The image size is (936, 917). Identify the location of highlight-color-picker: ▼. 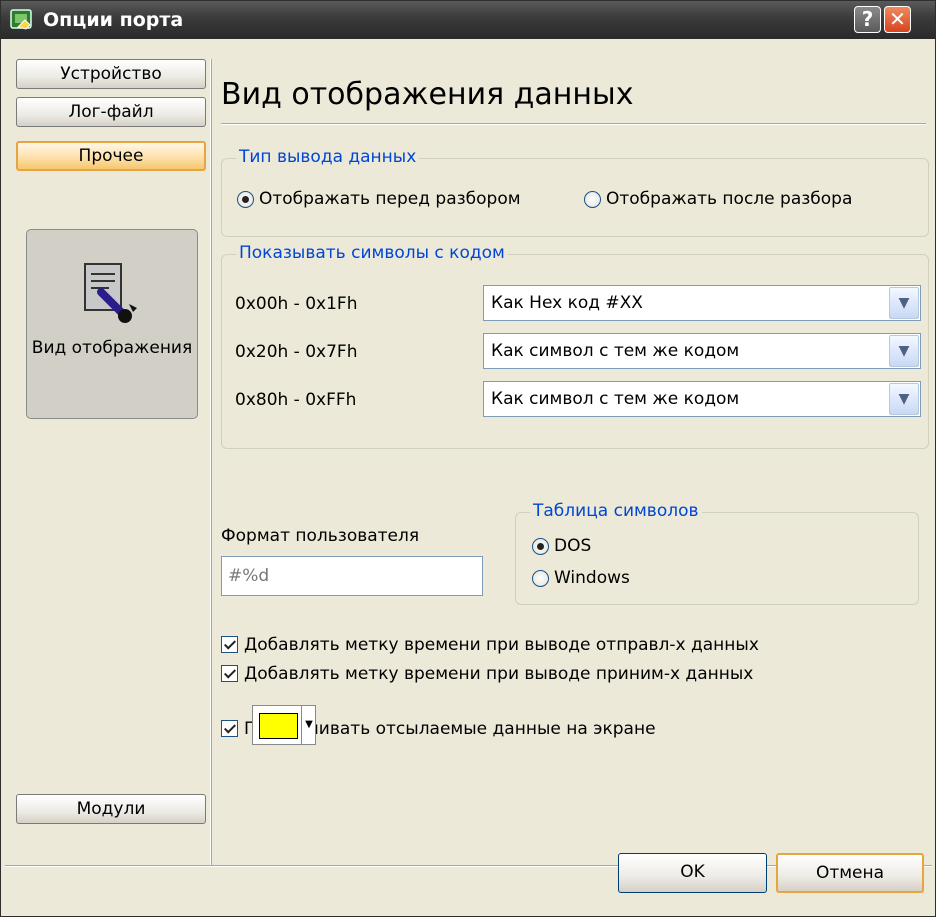
(284, 725).